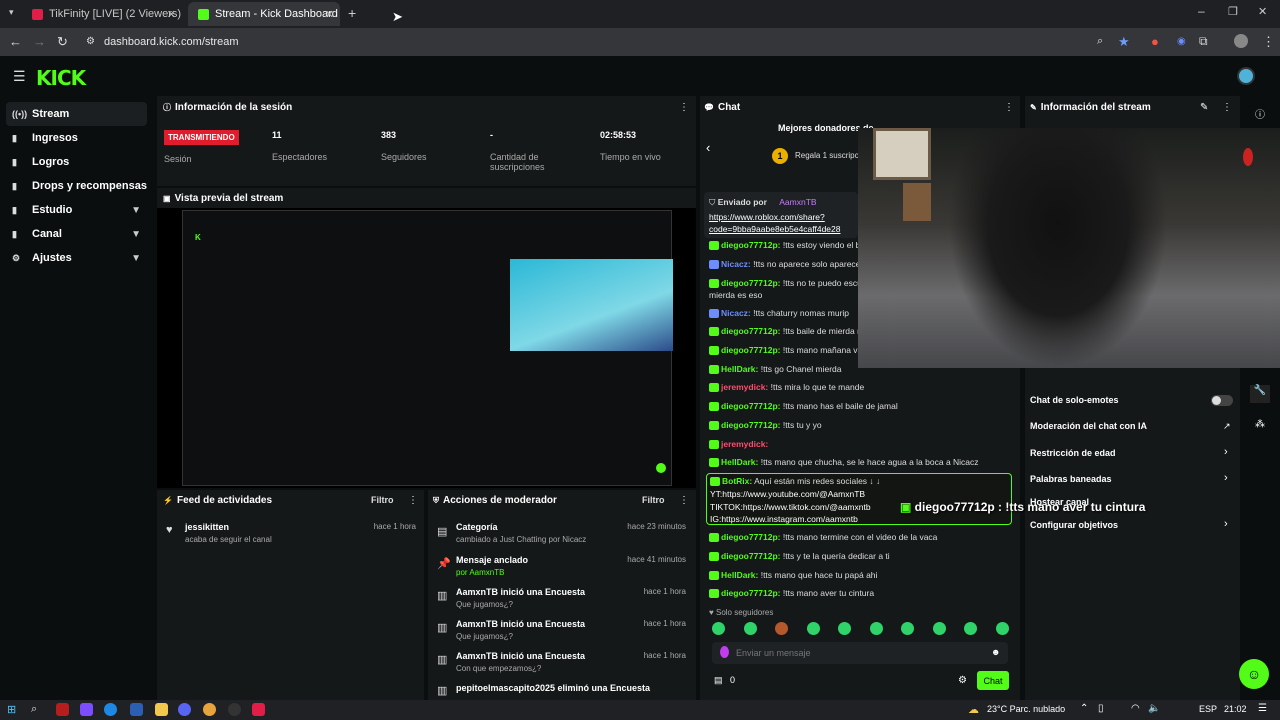 The height and width of the screenshot is (720, 1280). What do you see at coordinates (1262, 11) in the screenshot?
I see `close-window-icon: ✕` at bounding box center [1262, 11].